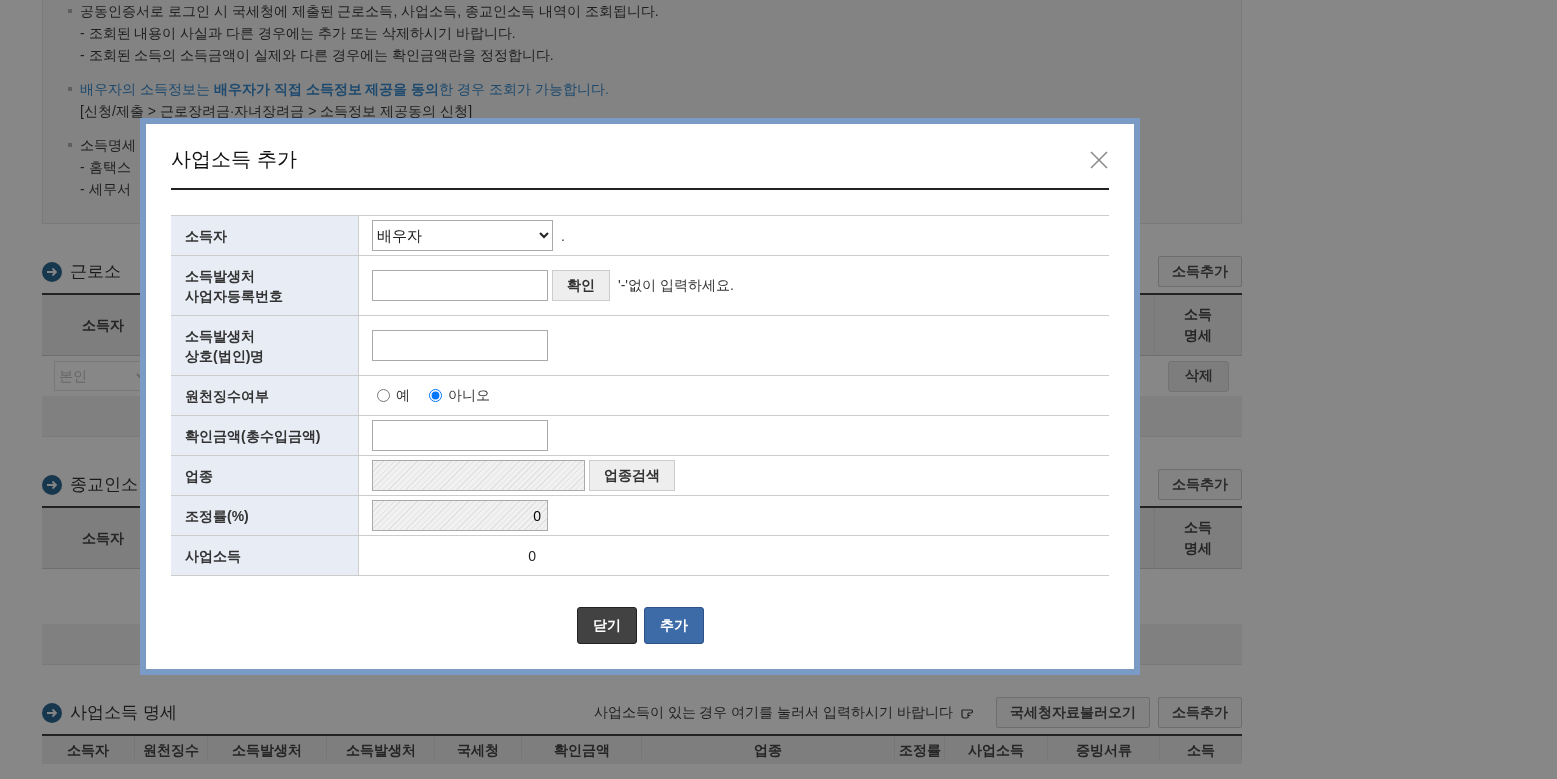  What do you see at coordinates (1201, 747) in the screenshot?
I see `column-header: 소득` at bounding box center [1201, 747].